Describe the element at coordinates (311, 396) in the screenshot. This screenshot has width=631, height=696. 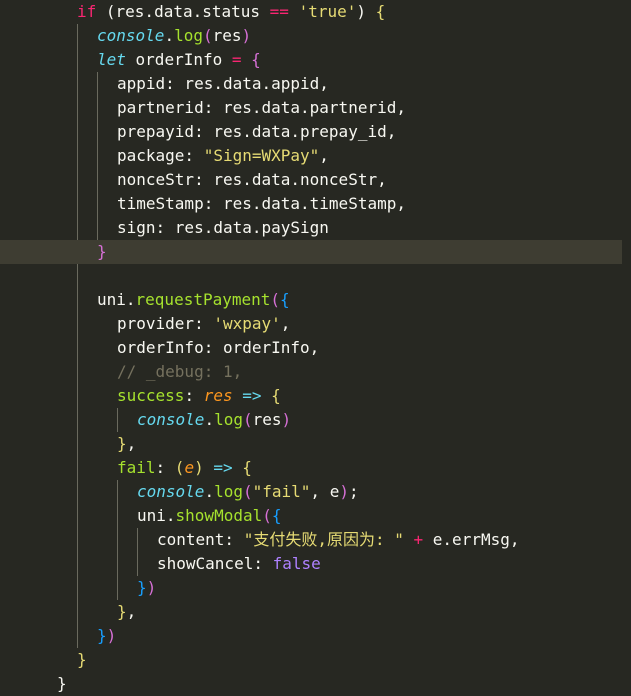
I see `code-line: success: res => {` at that location.